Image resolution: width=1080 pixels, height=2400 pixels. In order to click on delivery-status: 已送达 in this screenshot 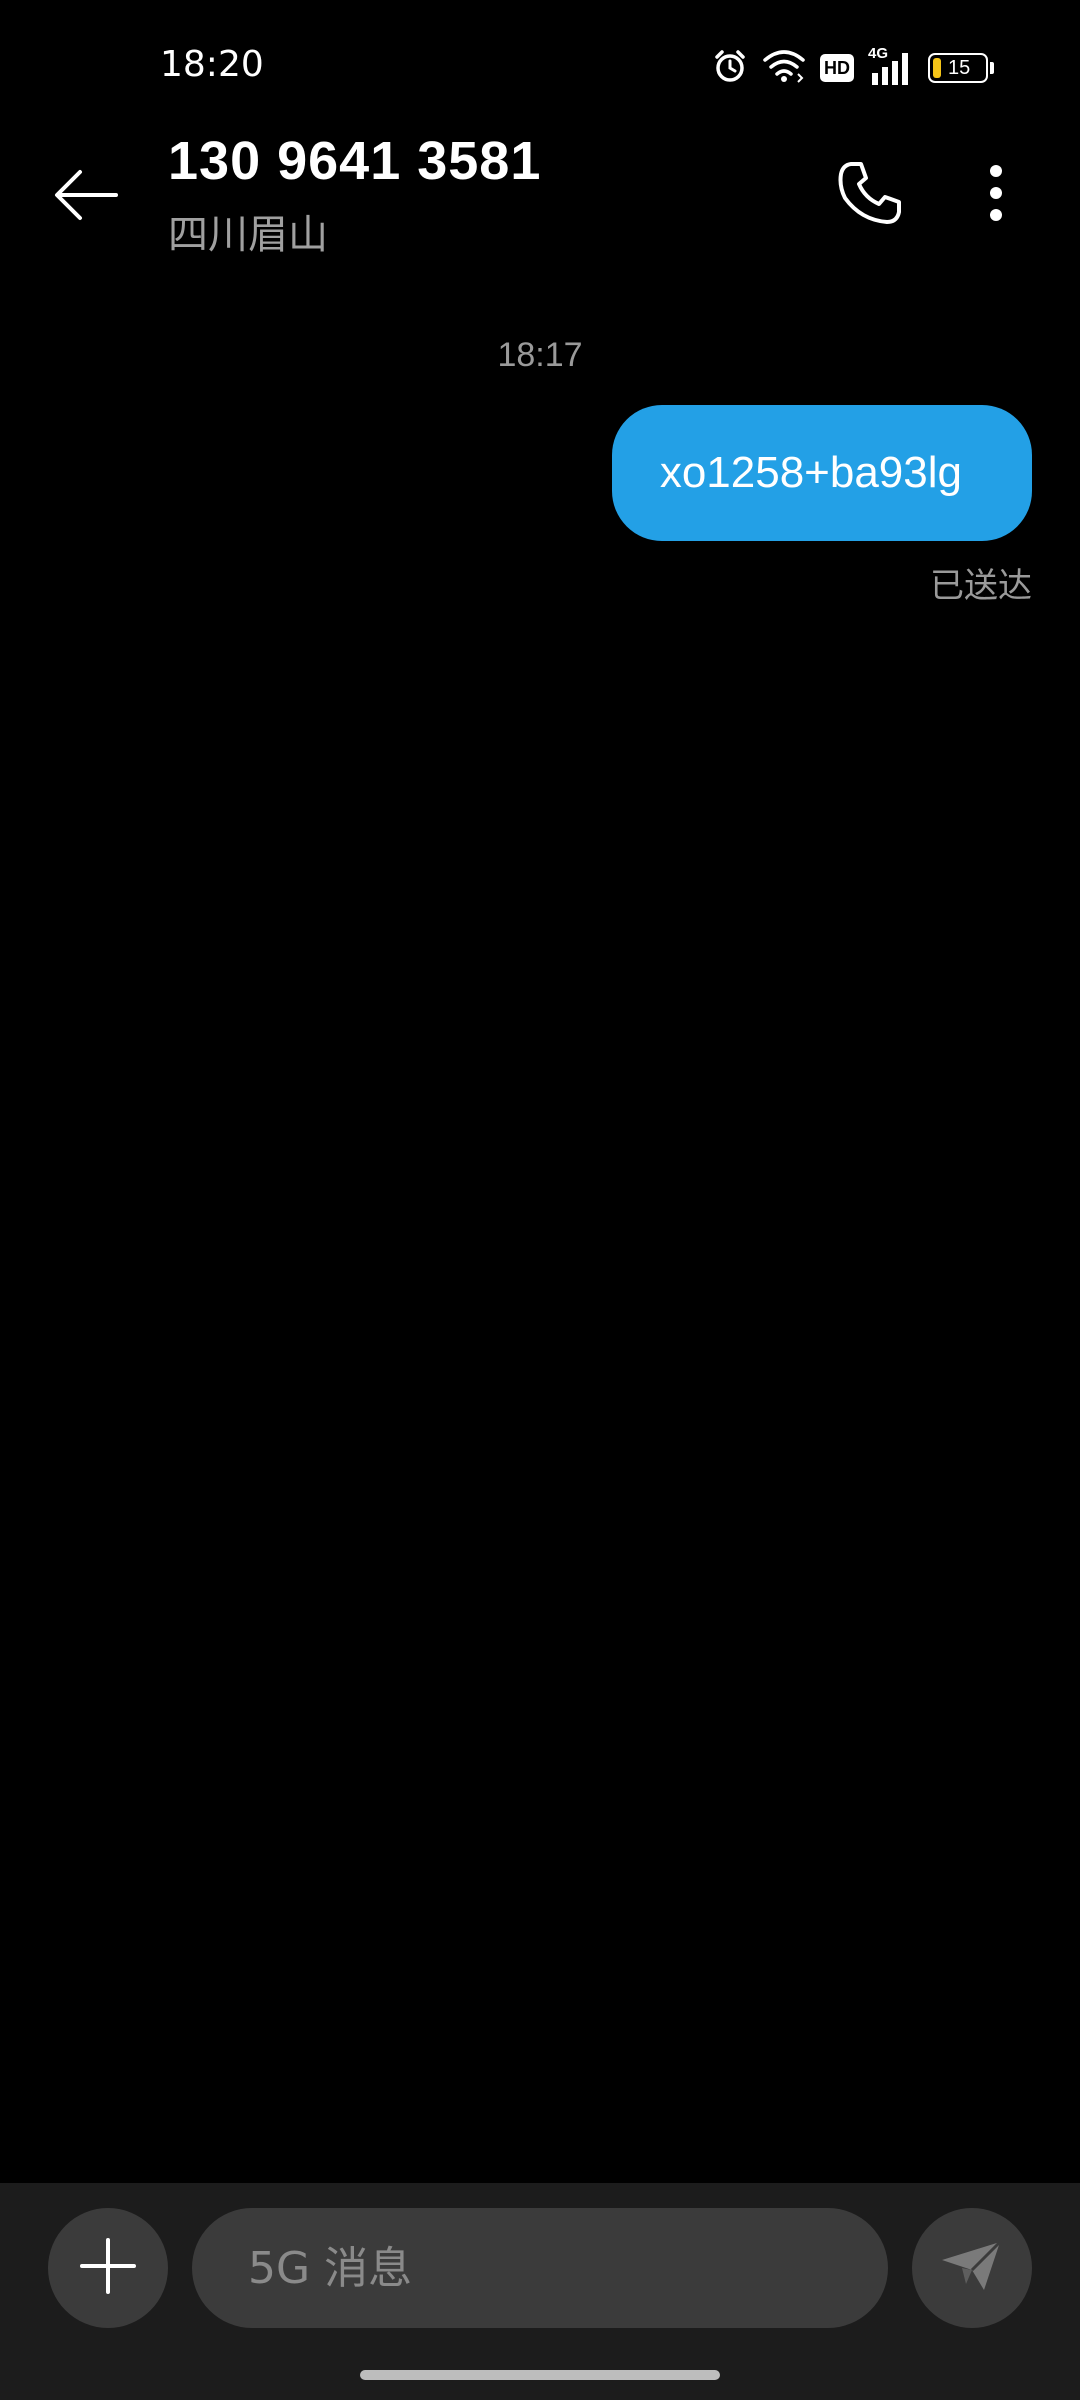, I will do `click(981, 586)`.